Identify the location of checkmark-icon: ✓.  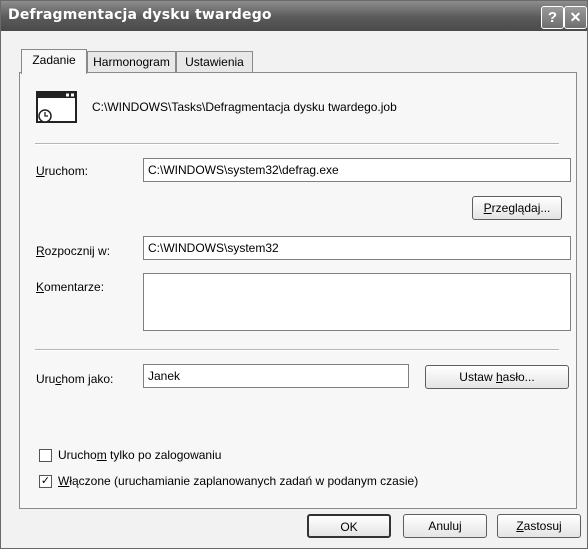
(45, 481).